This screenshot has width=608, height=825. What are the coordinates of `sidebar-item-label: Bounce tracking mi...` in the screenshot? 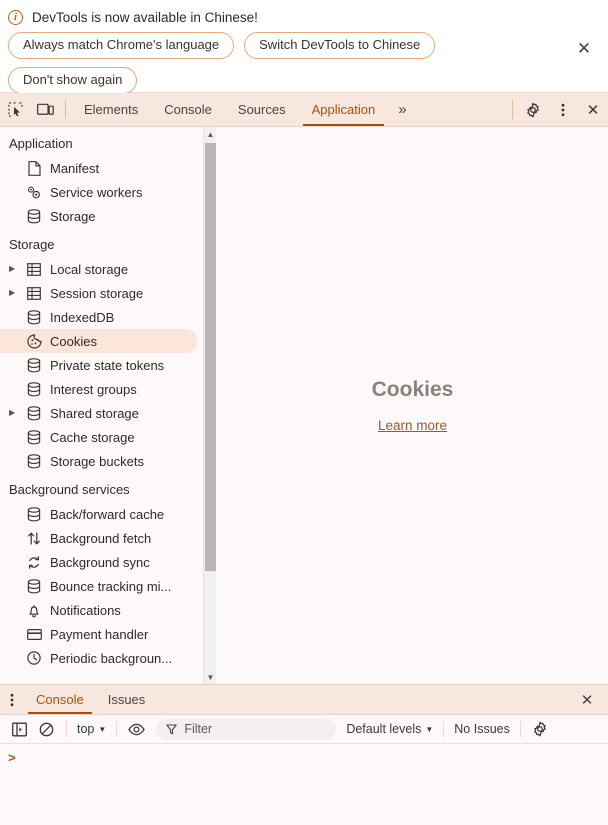 It's located at (111, 586).